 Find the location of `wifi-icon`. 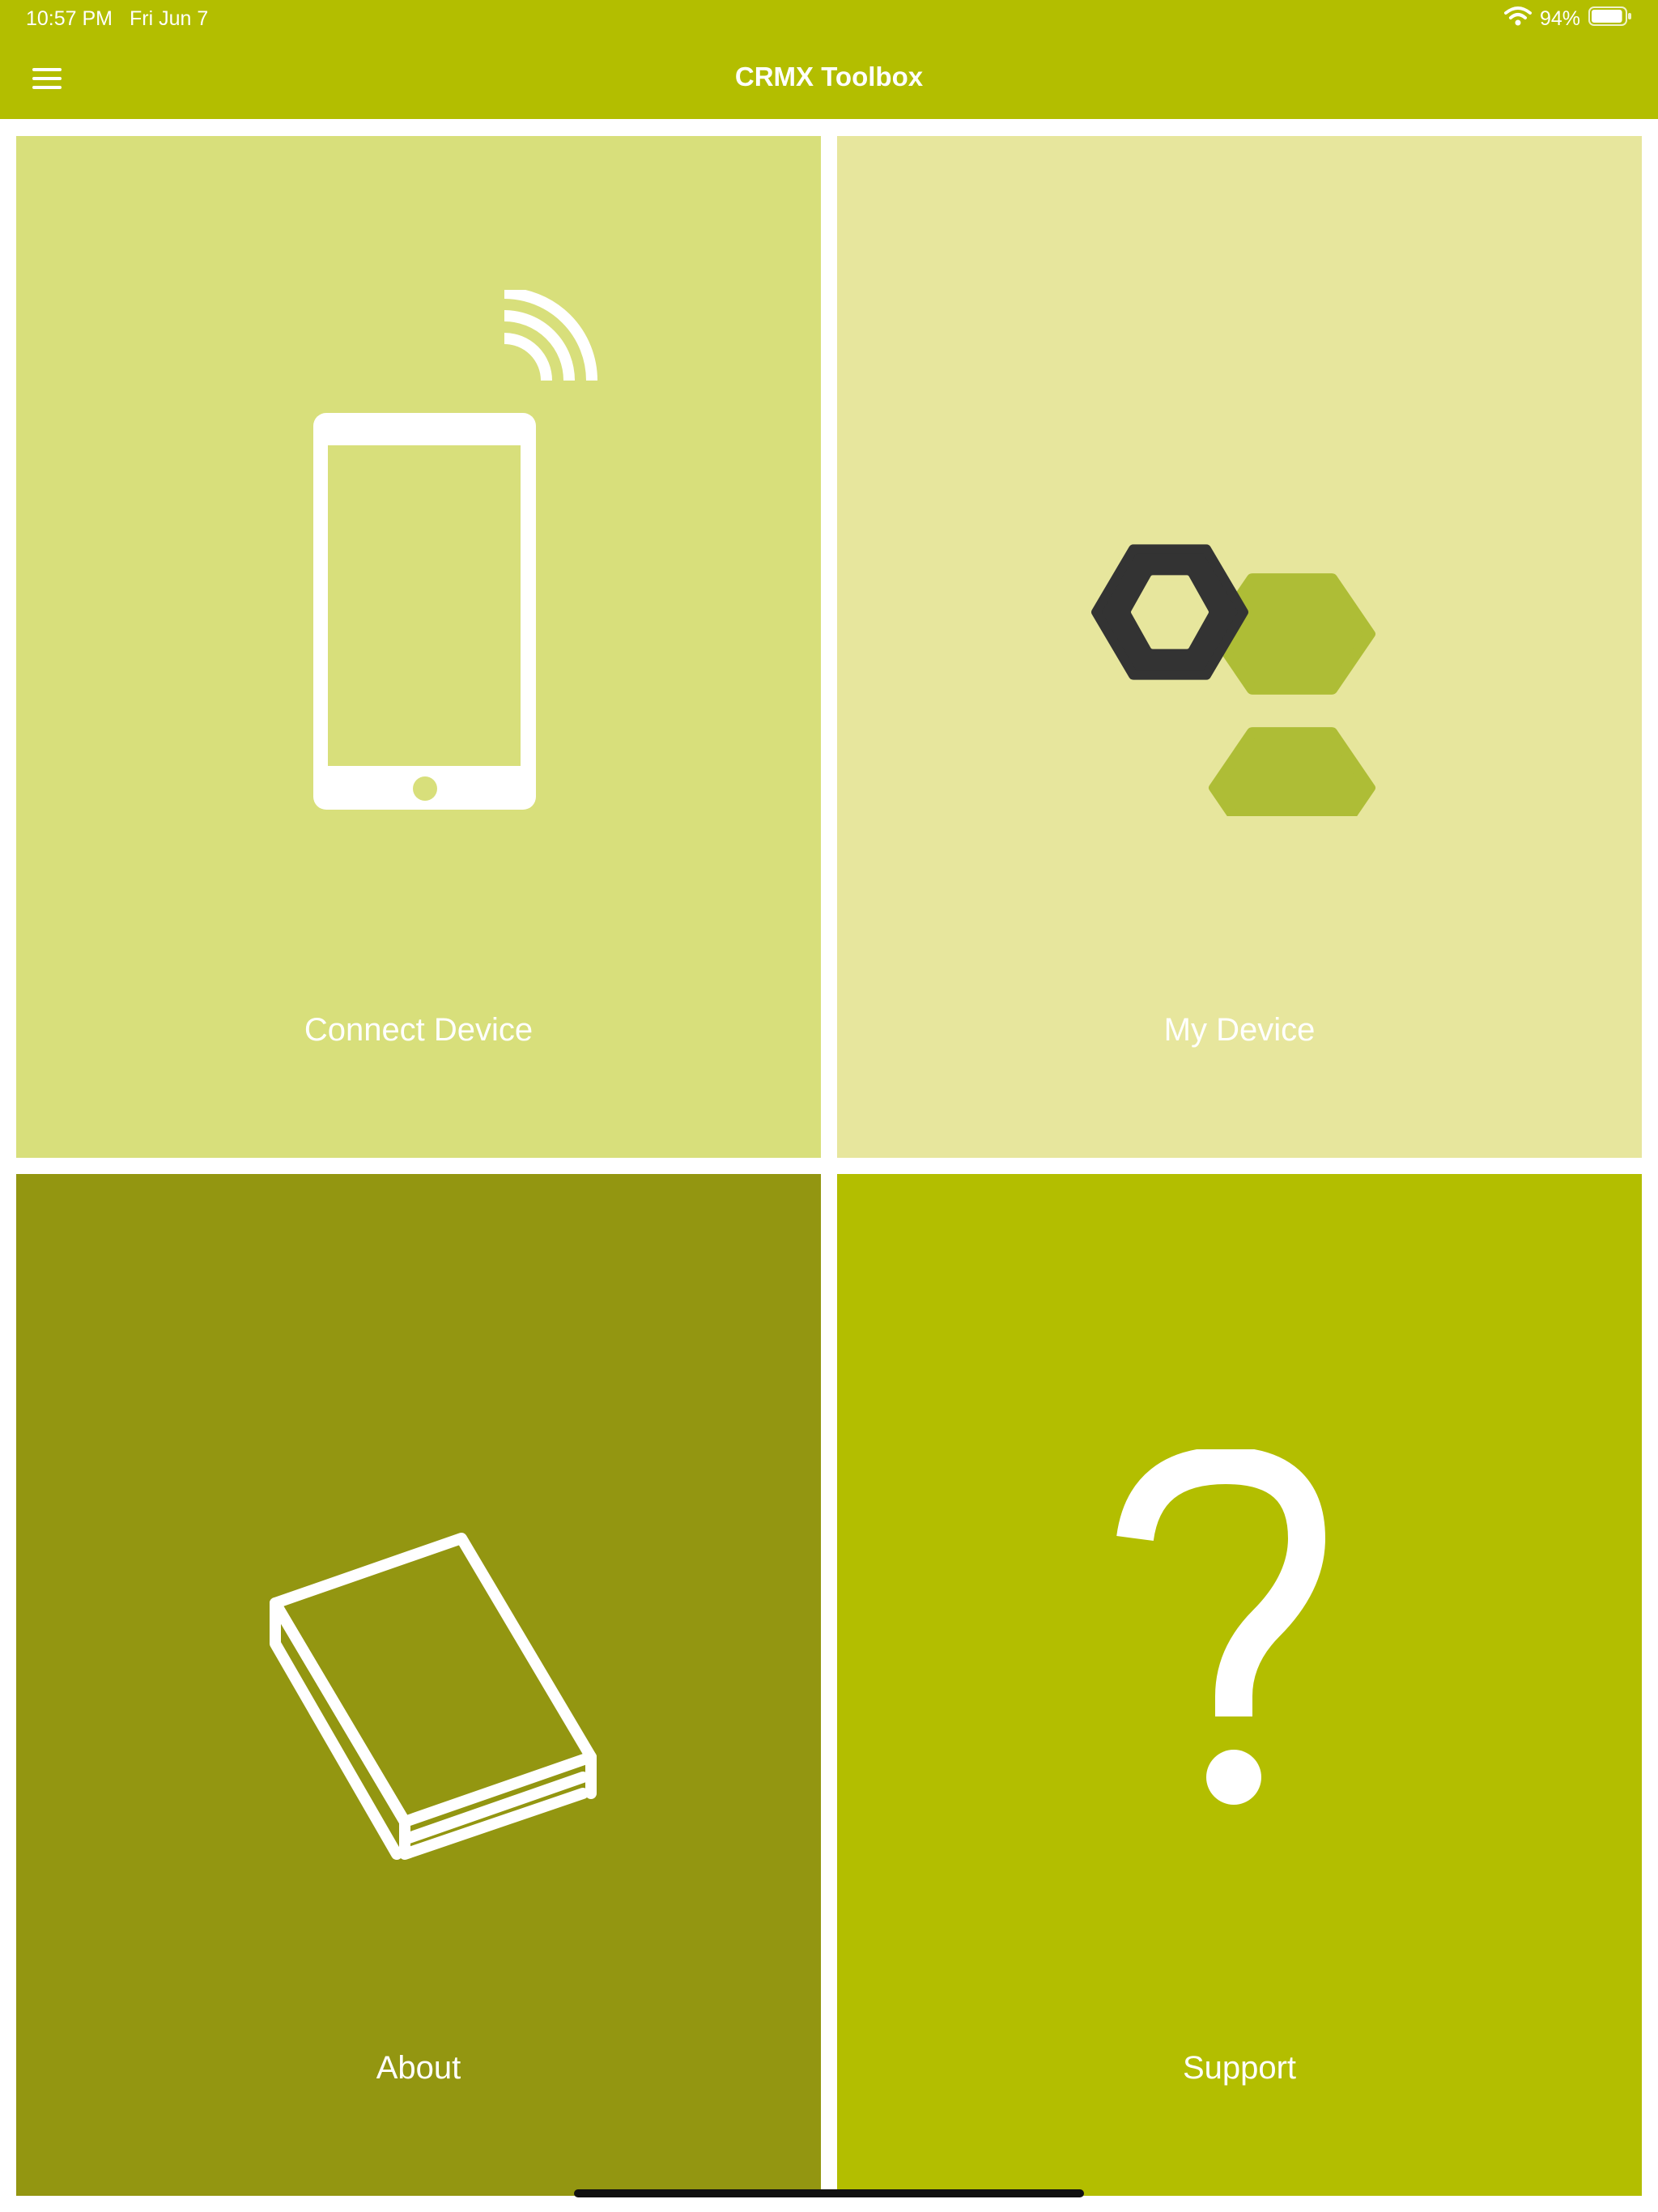

wifi-icon is located at coordinates (1521, 19).